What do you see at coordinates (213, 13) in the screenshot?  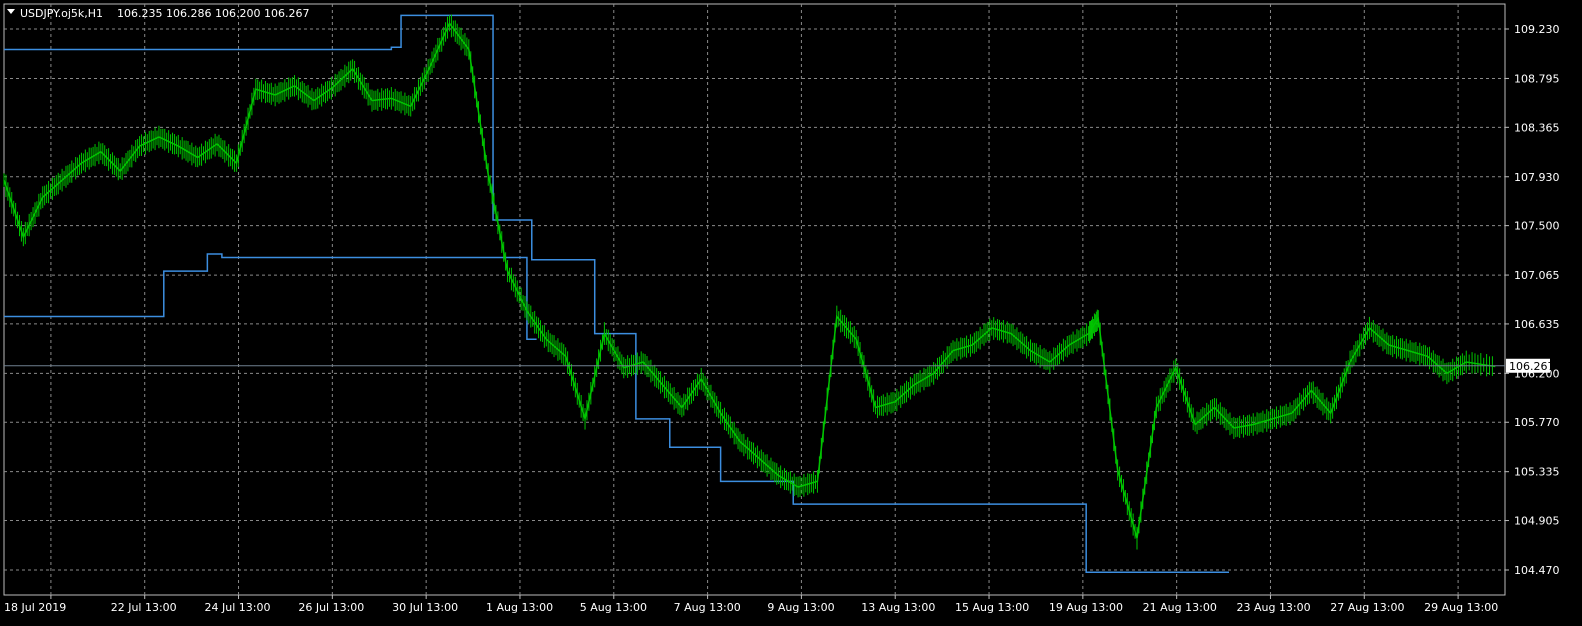 I see `ohlc-readout: 106.235 106.286 106.200 106.267` at bounding box center [213, 13].